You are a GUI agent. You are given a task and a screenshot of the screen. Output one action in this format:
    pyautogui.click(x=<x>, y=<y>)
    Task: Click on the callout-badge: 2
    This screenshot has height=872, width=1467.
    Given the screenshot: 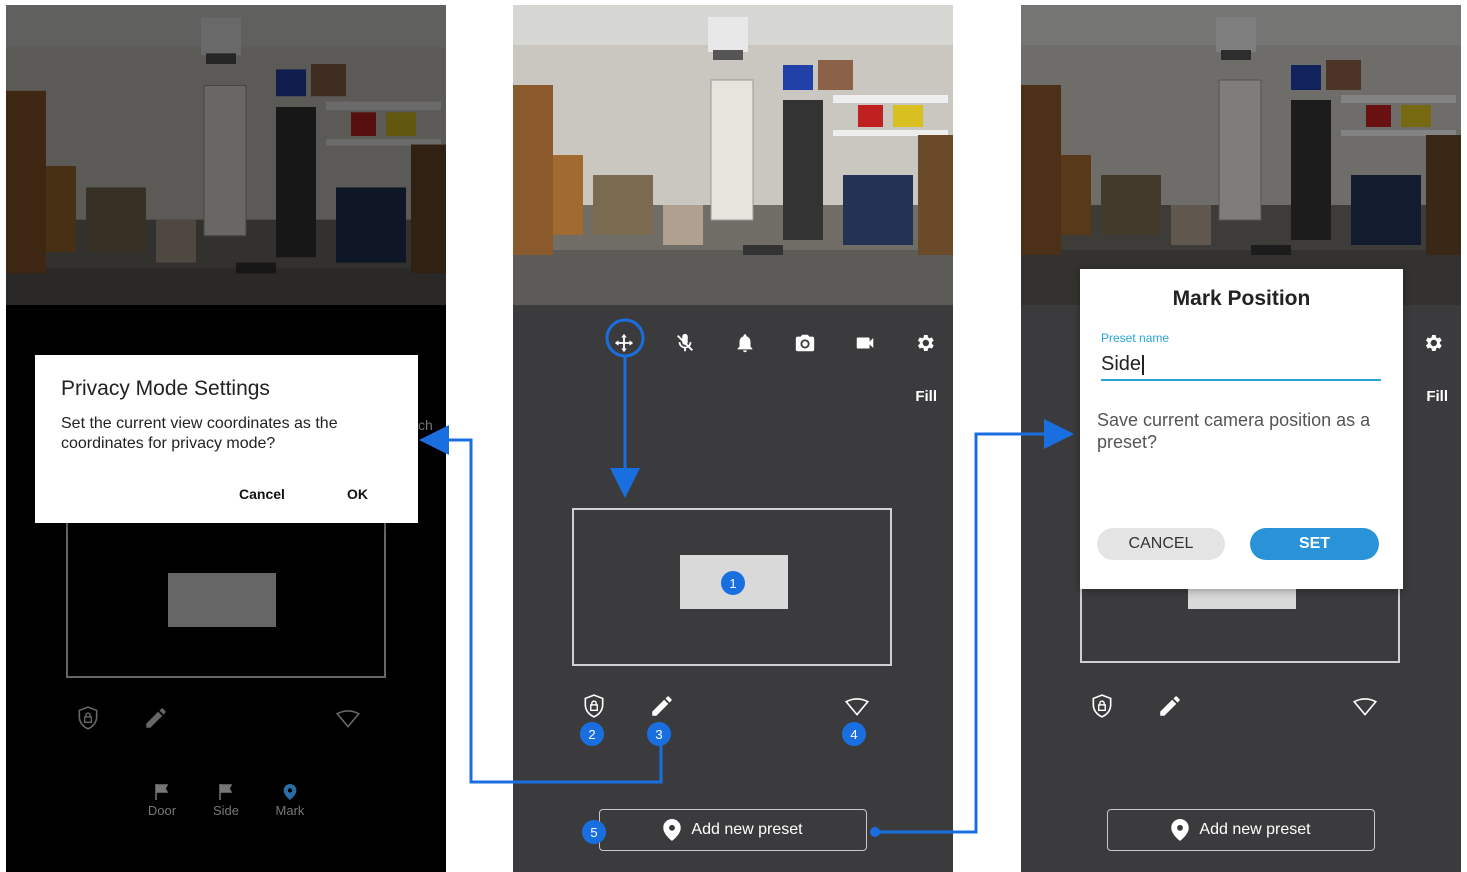 What is the action you would take?
    pyautogui.click(x=592, y=734)
    